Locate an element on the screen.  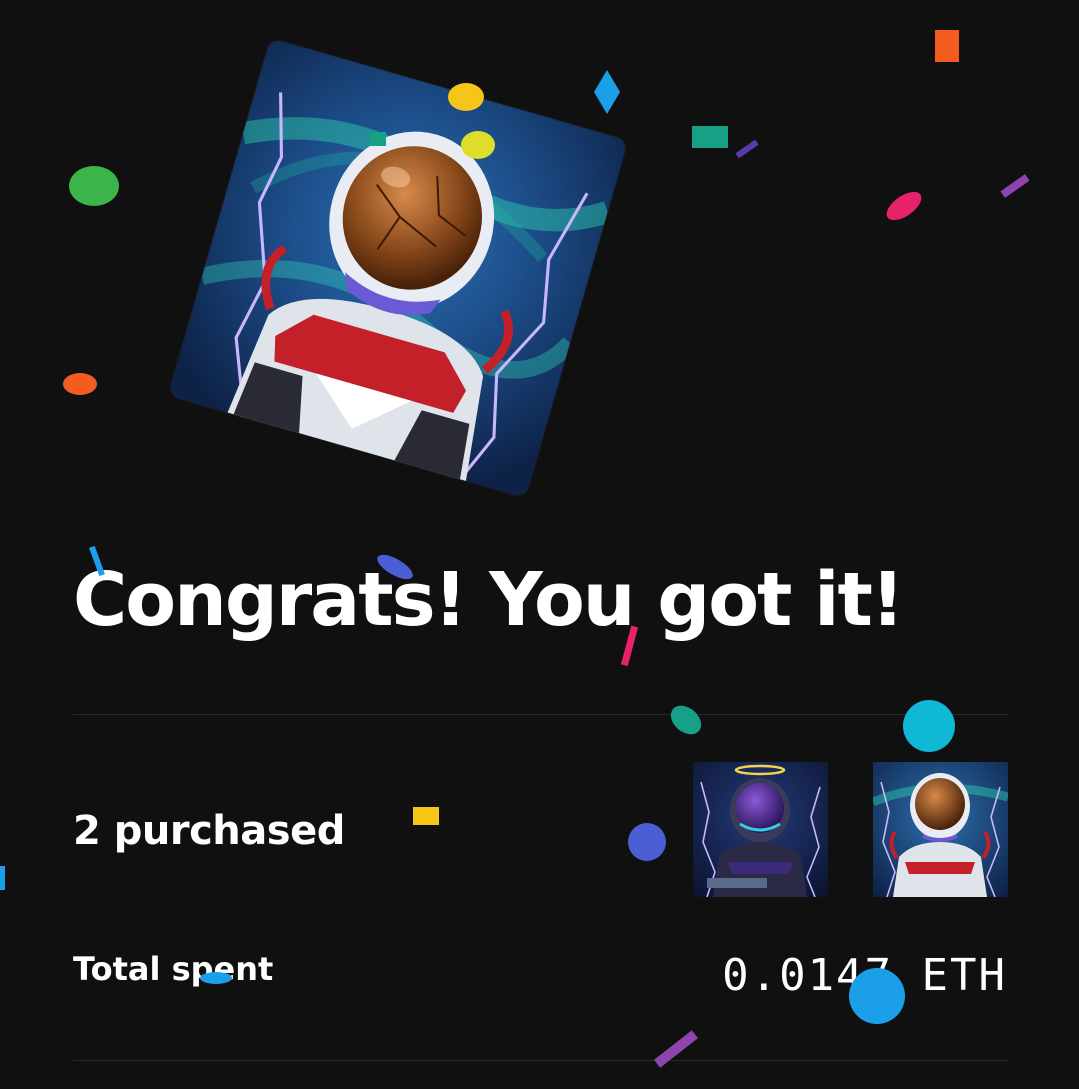
astronaut-nft-purple-halo-icon is located at coordinates (760, 829).